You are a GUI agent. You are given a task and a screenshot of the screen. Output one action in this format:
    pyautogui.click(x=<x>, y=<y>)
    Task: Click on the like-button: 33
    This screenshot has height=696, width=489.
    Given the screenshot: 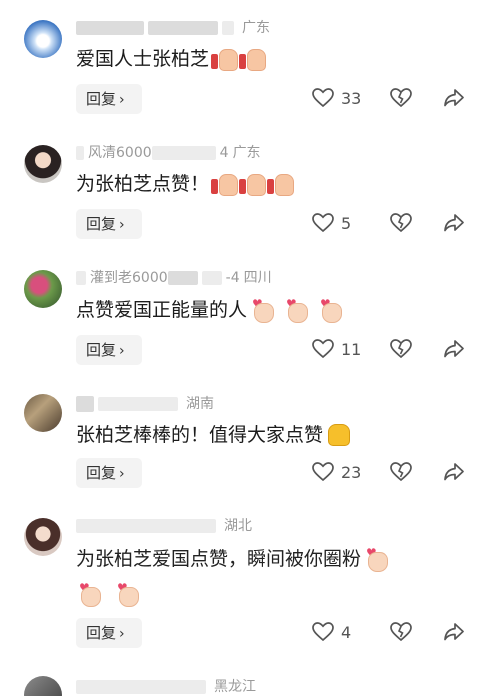 What is the action you would take?
    pyautogui.click(x=340, y=99)
    